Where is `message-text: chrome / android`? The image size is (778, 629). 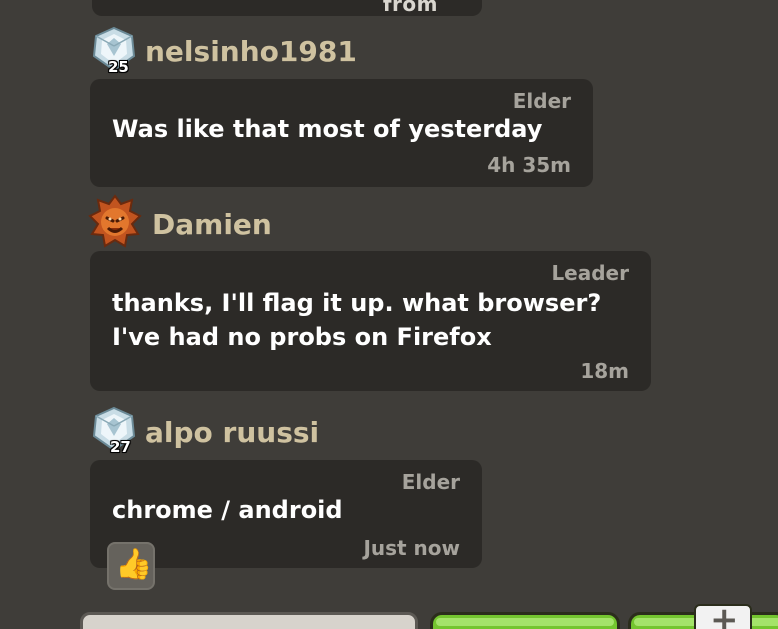
message-text: chrome / android is located at coordinates (227, 510).